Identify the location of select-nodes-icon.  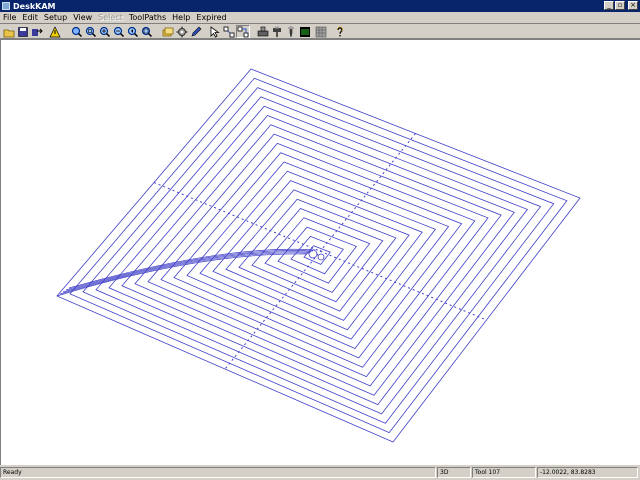
(229, 31).